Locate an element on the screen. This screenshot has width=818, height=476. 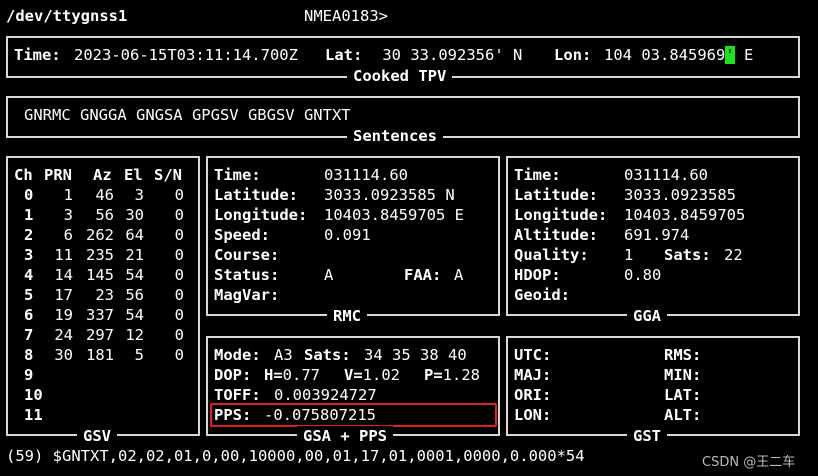
rmc-magvar-label: MagVar: is located at coordinates (247, 295).